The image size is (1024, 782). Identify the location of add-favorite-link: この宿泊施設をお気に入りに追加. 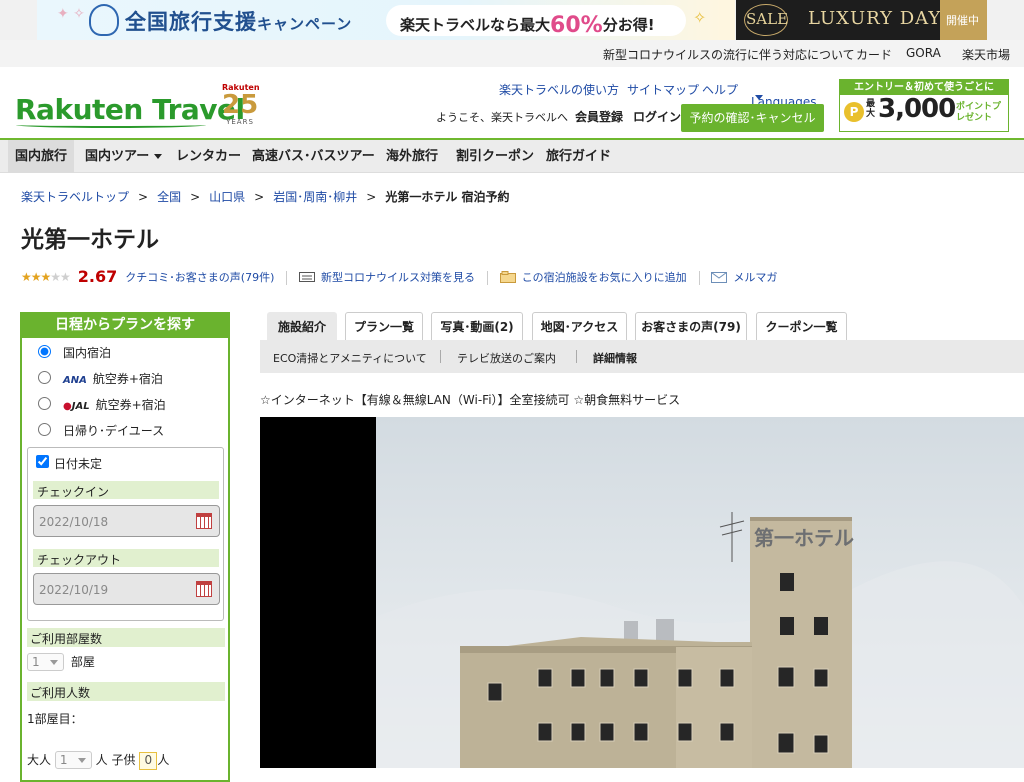
(604, 277).